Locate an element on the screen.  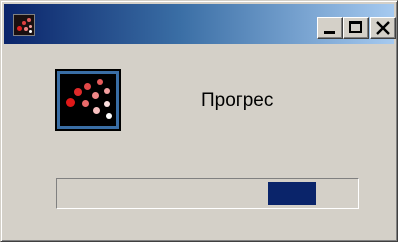
close-button is located at coordinates (383, 28).